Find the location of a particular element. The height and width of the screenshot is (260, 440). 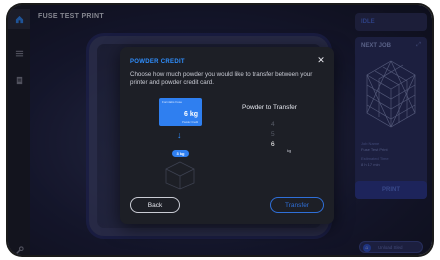

back-button: Back is located at coordinates (155, 205).